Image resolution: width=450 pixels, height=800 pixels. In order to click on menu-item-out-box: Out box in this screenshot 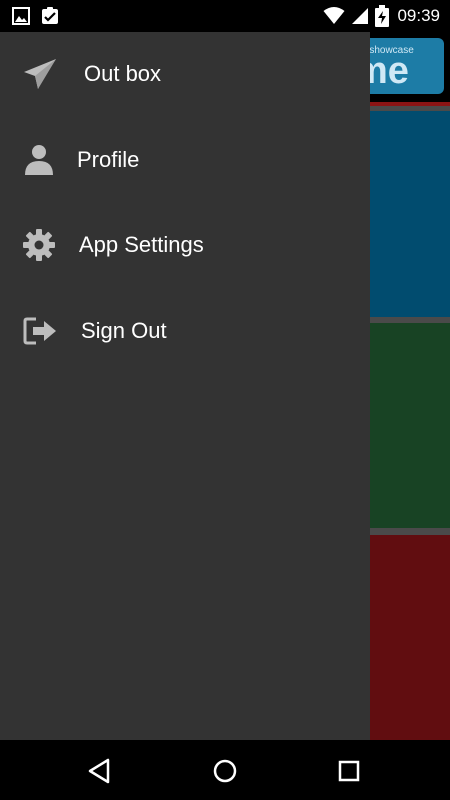, I will do `click(185, 74)`.